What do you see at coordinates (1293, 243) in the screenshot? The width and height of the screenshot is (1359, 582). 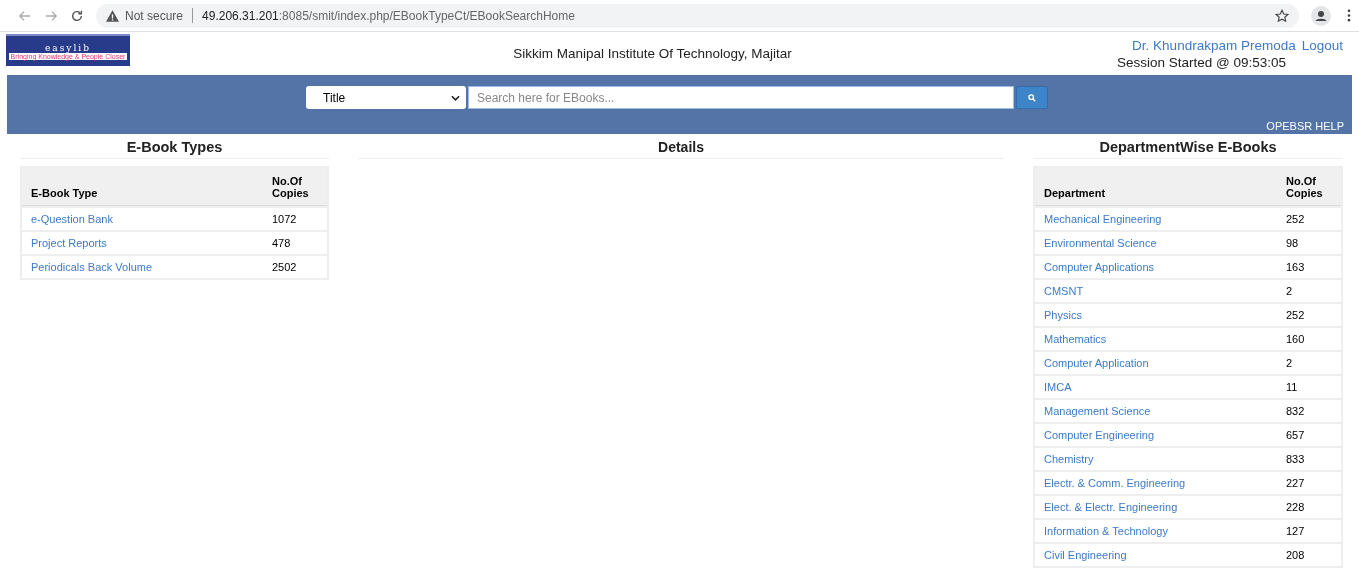 I see `copies-cell-text: 98` at bounding box center [1293, 243].